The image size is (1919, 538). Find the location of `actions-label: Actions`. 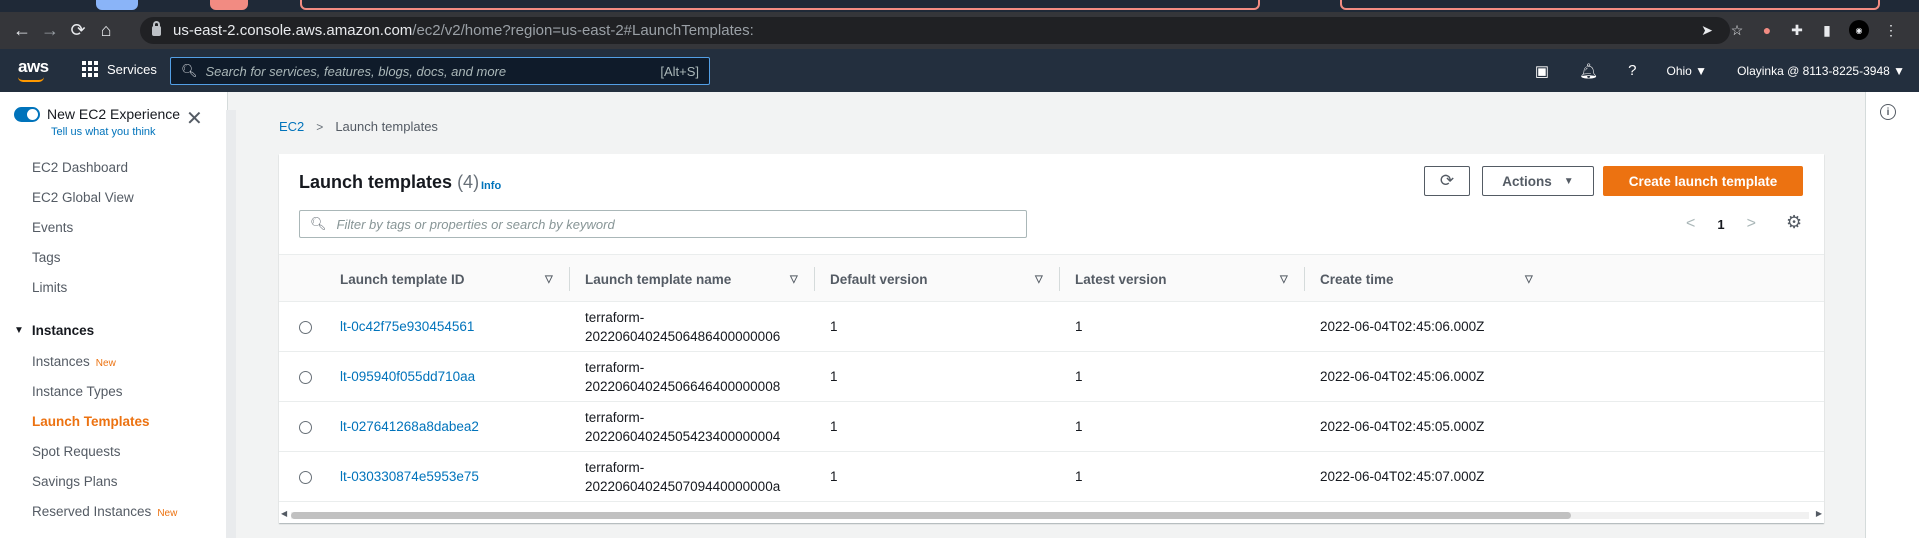

actions-label: Actions is located at coordinates (1527, 181).